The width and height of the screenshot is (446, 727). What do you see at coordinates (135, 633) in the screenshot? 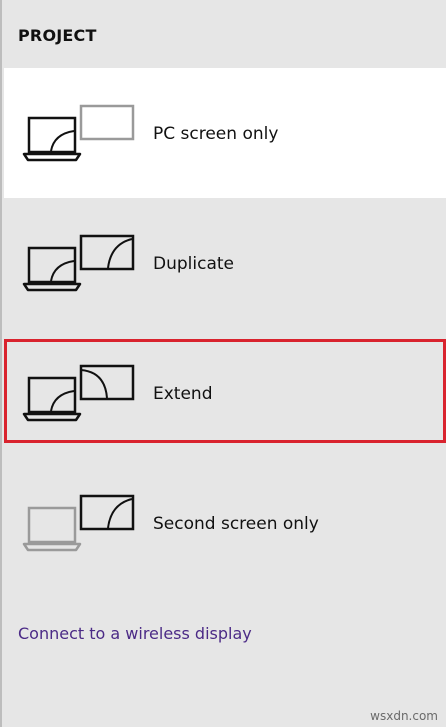
I see `connect-wireless-display-link: Connect to a wireless display` at bounding box center [135, 633].